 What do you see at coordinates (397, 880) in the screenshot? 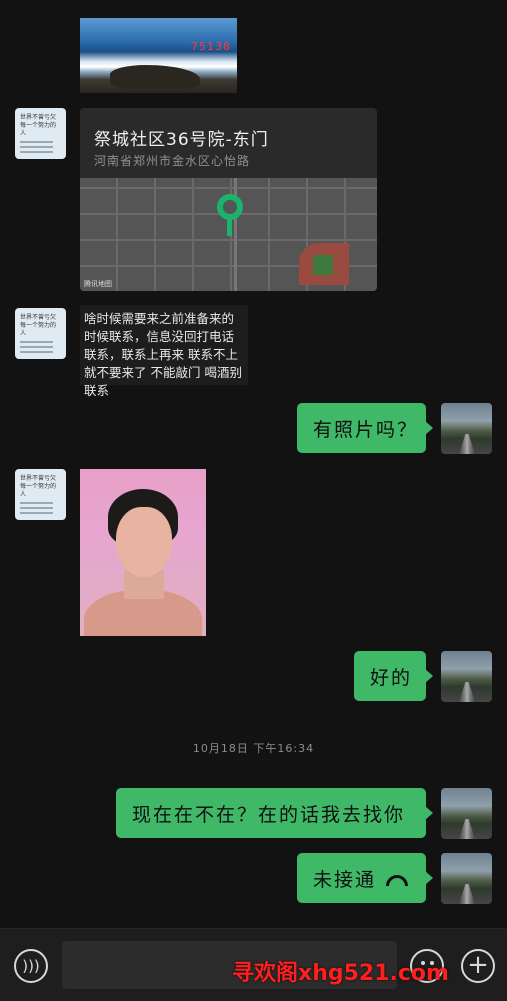
I see `phone-handset-icon` at bounding box center [397, 880].